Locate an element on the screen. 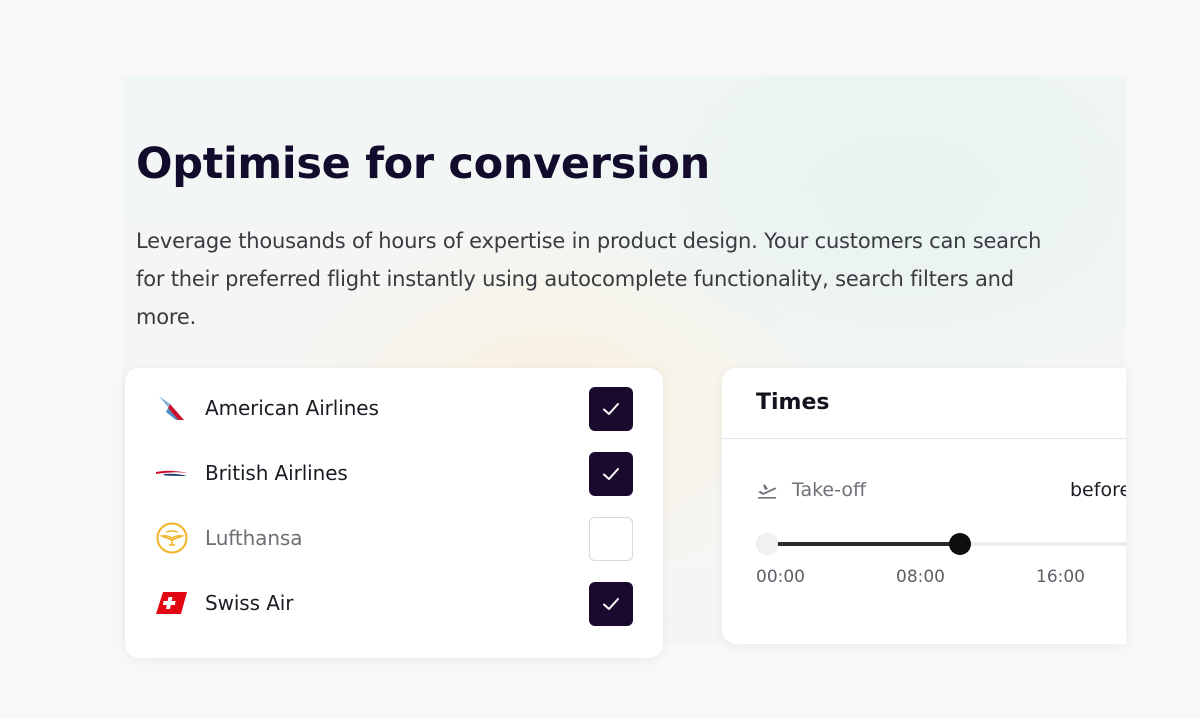 This screenshot has width=1200, height=718. slider-tick-label: 08:00 is located at coordinates (920, 577).